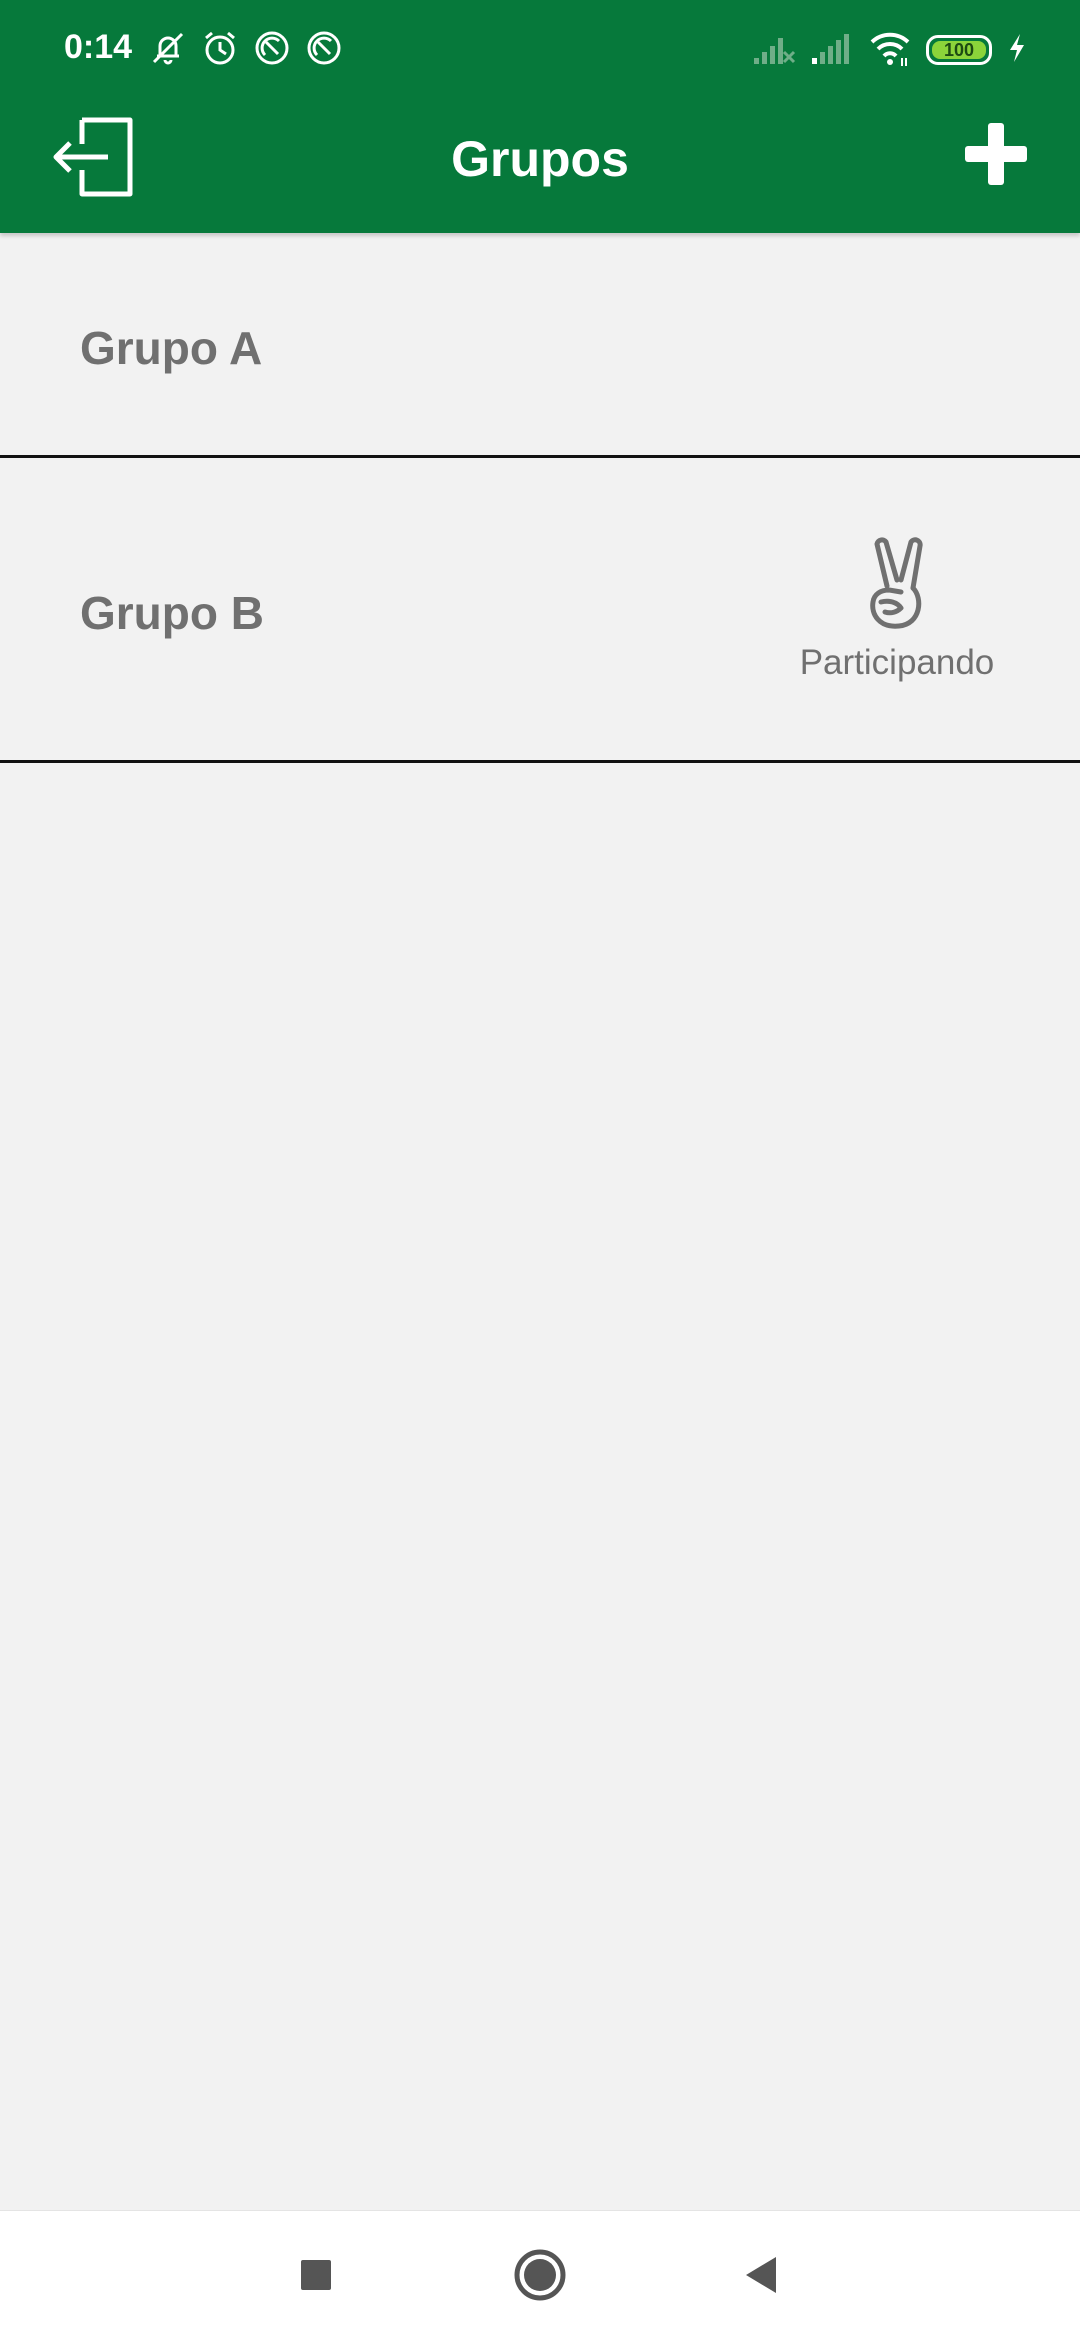  What do you see at coordinates (897, 662) in the screenshot?
I see `participating-label: Participando` at bounding box center [897, 662].